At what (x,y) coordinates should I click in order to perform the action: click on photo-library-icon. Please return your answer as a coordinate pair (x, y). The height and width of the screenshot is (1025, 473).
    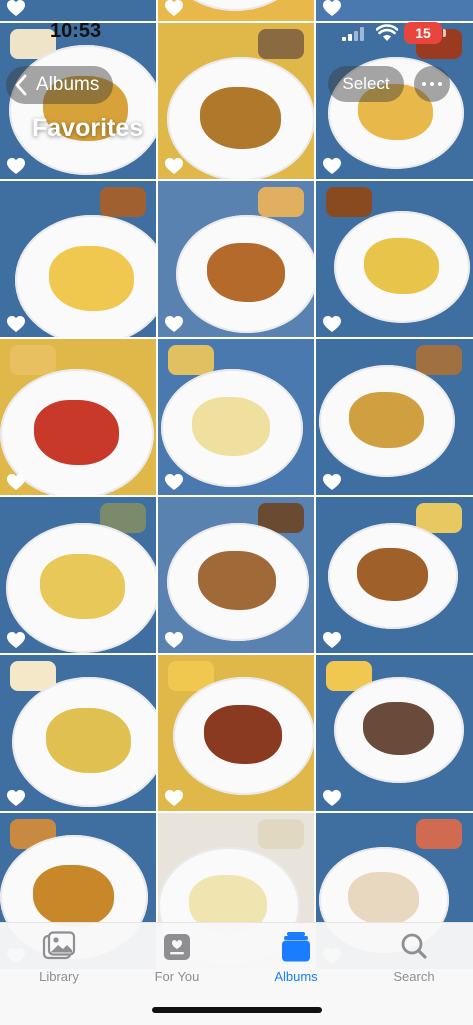
    Looking at the image, I should click on (59, 945).